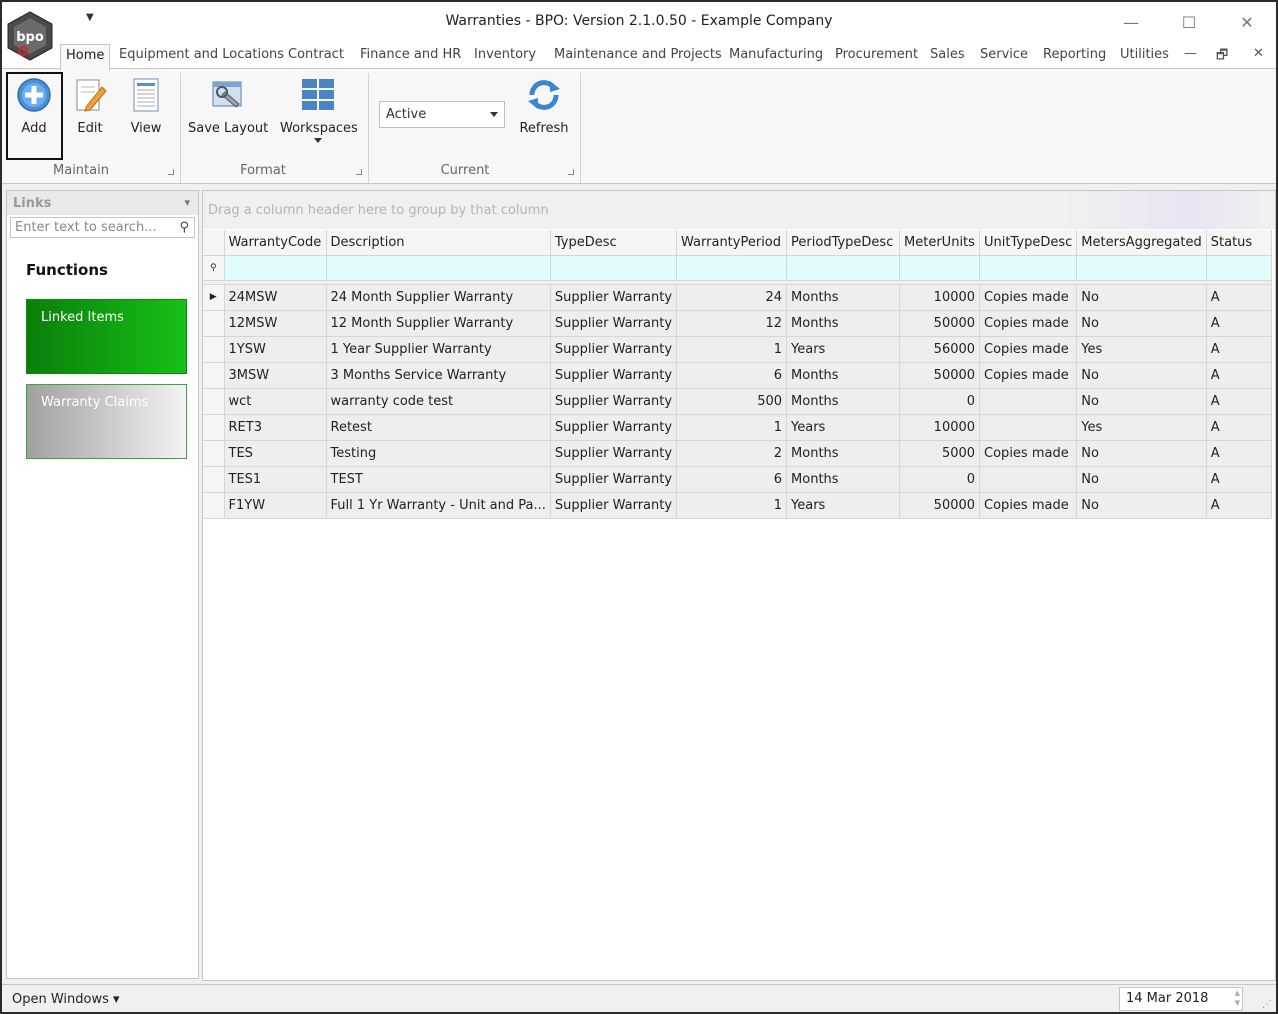 This screenshot has width=1278, height=1014. Describe the element at coordinates (1247, 22) in the screenshot. I see `close-button: ✕` at that location.